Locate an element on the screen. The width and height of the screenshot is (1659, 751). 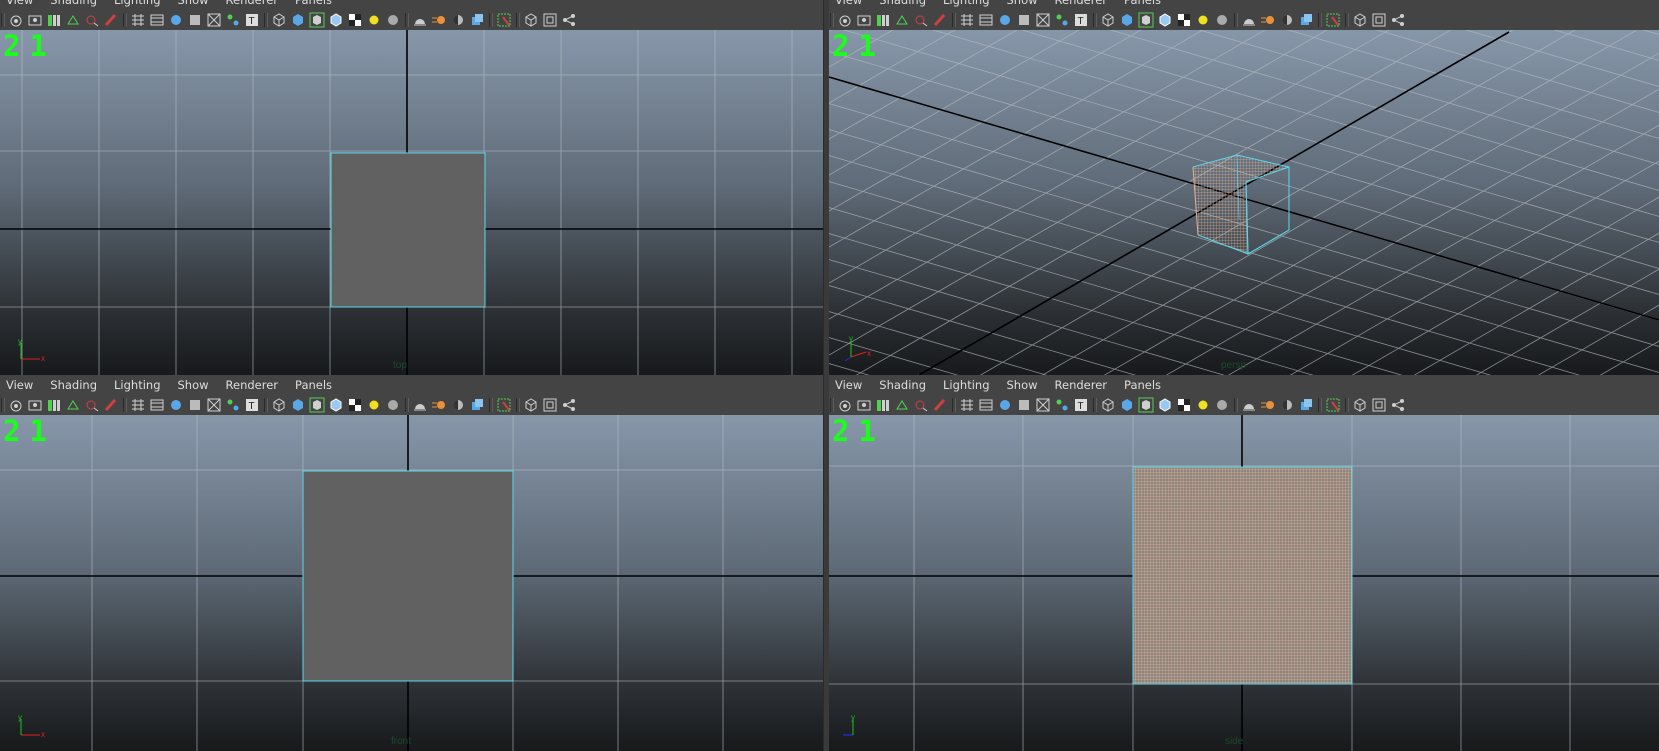
menu-shading: Shading is located at coordinates (902, 385).